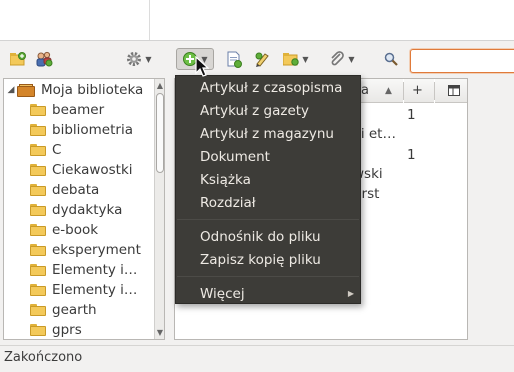 Image resolution: width=514 pixels, height=372 pixels. I want to click on new-standalone-note-button: ▼, so click(296, 59).